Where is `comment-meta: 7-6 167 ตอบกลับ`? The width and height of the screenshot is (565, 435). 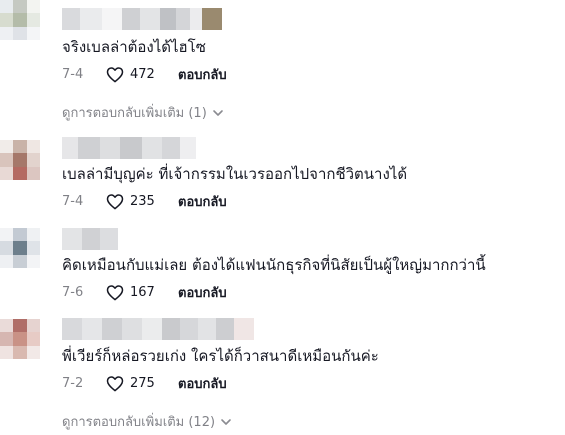 comment-meta: 7-6 167 ตอบกลับ is located at coordinates (144, 292).